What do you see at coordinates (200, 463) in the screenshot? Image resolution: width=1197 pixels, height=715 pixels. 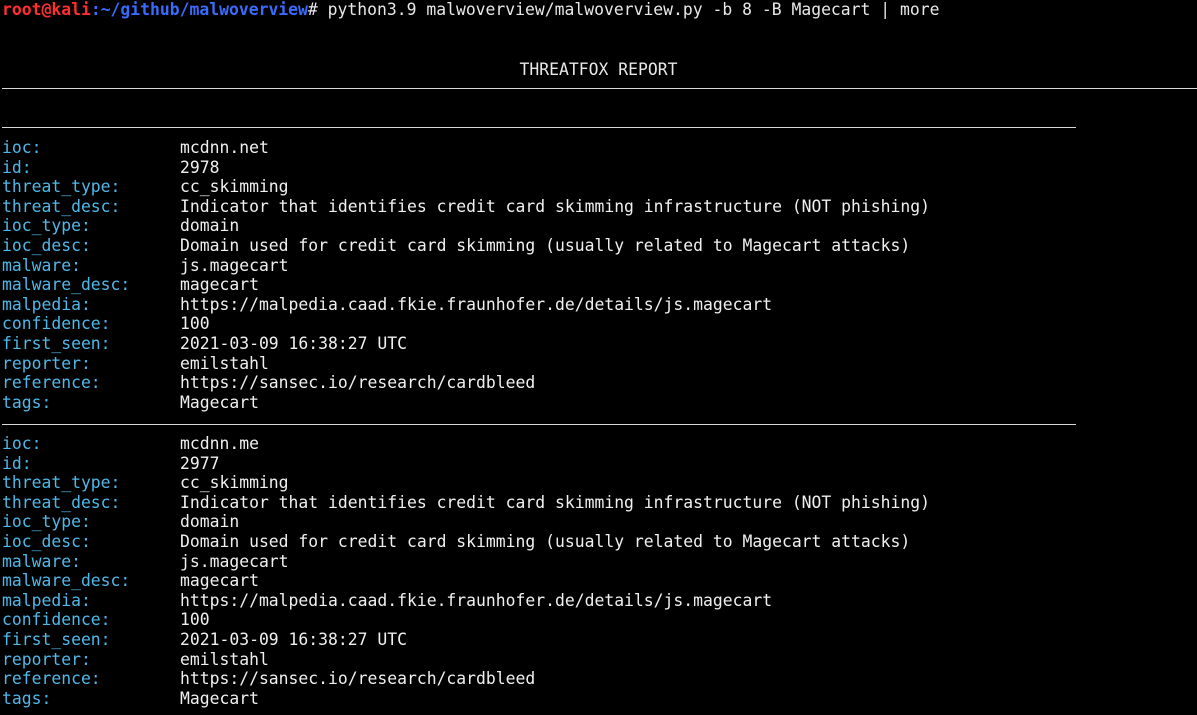 I see `field-value: 2977` at bounding box center [200, 463].